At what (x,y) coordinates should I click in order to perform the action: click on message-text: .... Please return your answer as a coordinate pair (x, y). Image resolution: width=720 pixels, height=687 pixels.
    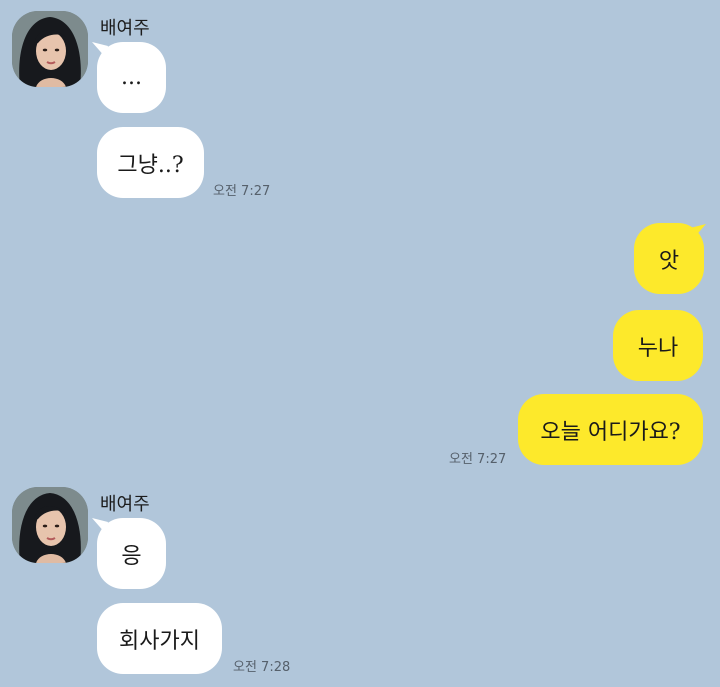
    Looking at the image, I should click on (131, 77).